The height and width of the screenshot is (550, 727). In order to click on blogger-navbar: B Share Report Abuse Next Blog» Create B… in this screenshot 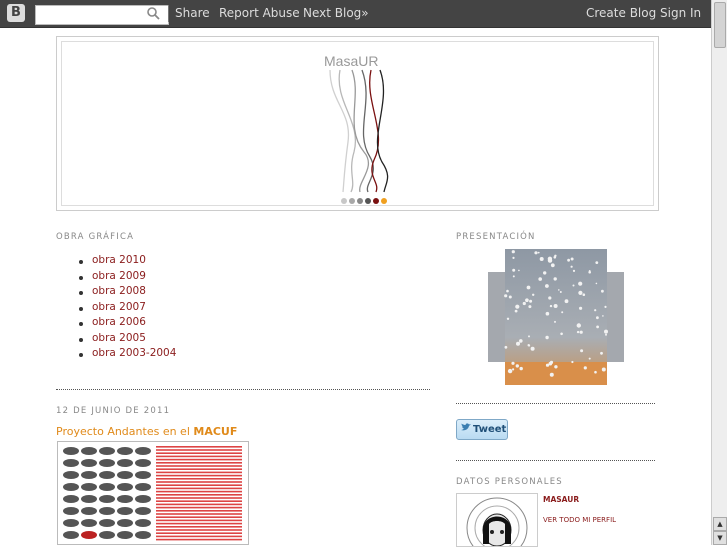, I will do `click(356, 14)`.